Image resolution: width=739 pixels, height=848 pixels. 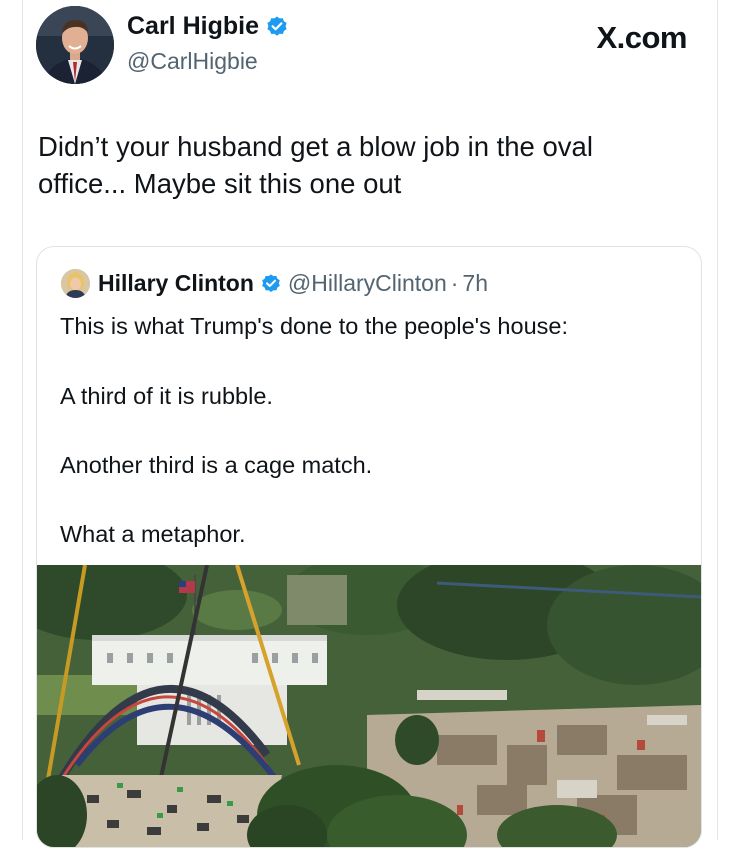 What do you see at coordinates (176, 283) in the screenshot?
I see `quoted-author-name: Hillary Clinton` at bounding box center [176, 283].